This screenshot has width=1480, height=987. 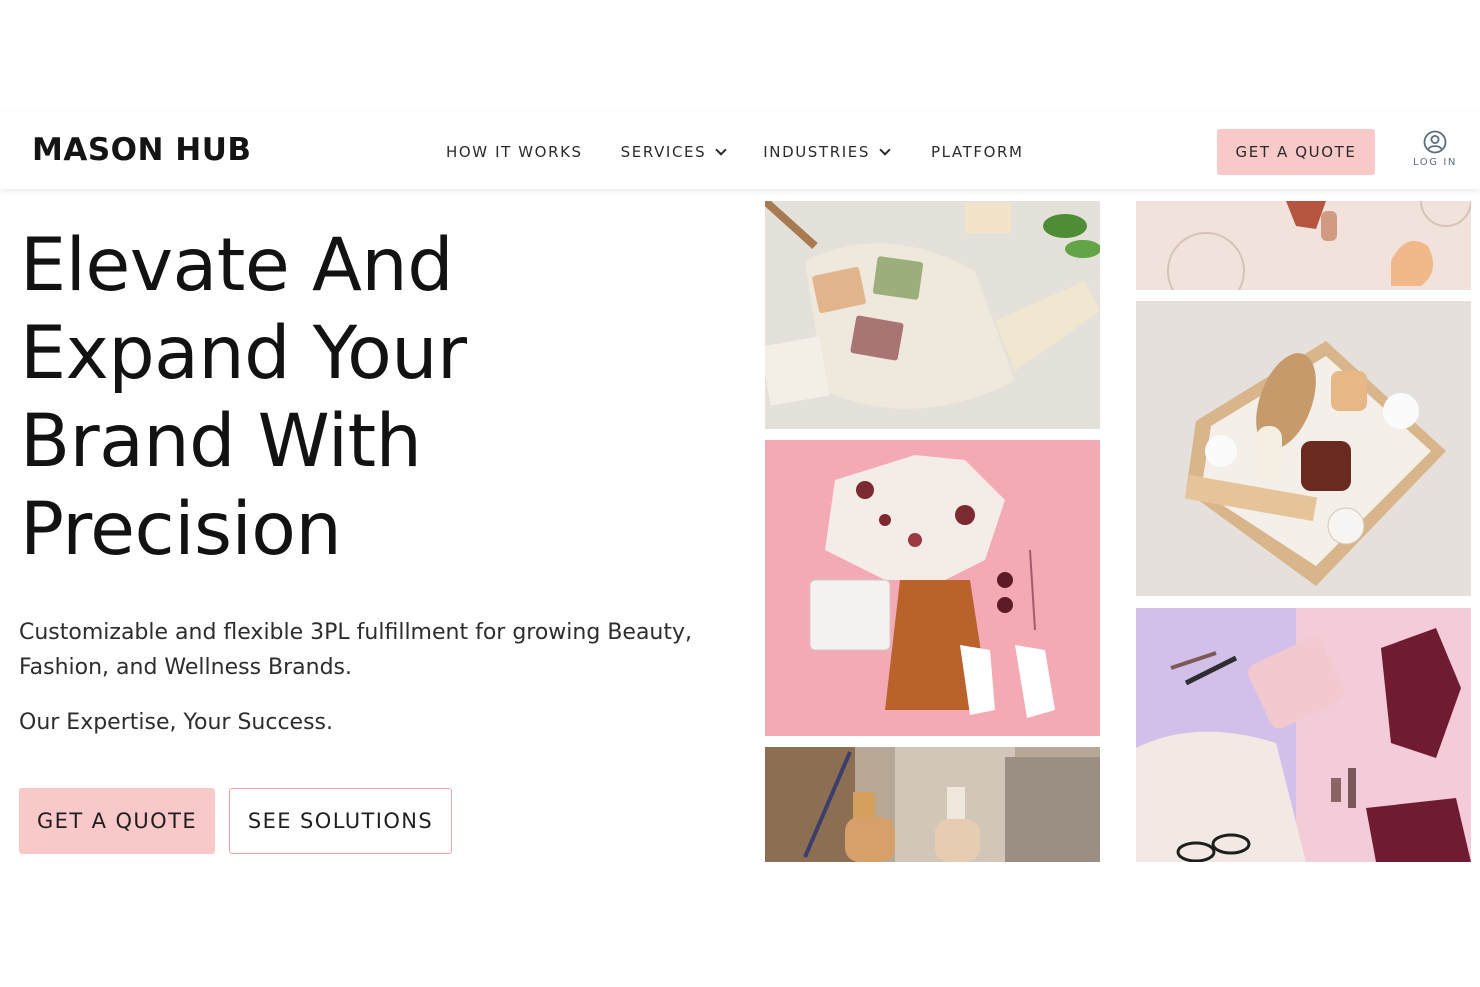 I want to click on nav-industries: INDUSTRIES, so click(x=827, y=152).